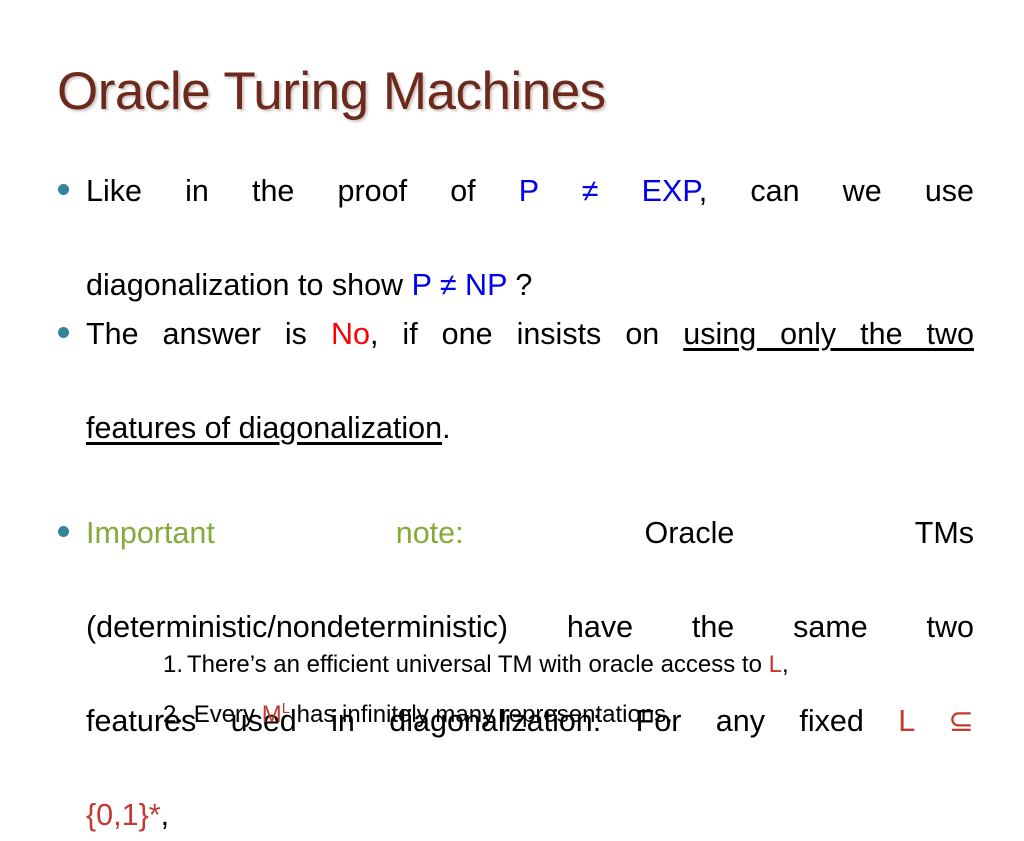  What do you see at coordinates (208, 334) in the screenshot?
I see `bullet-2-segment-a: The answer is` at bounding box center [208, 334].